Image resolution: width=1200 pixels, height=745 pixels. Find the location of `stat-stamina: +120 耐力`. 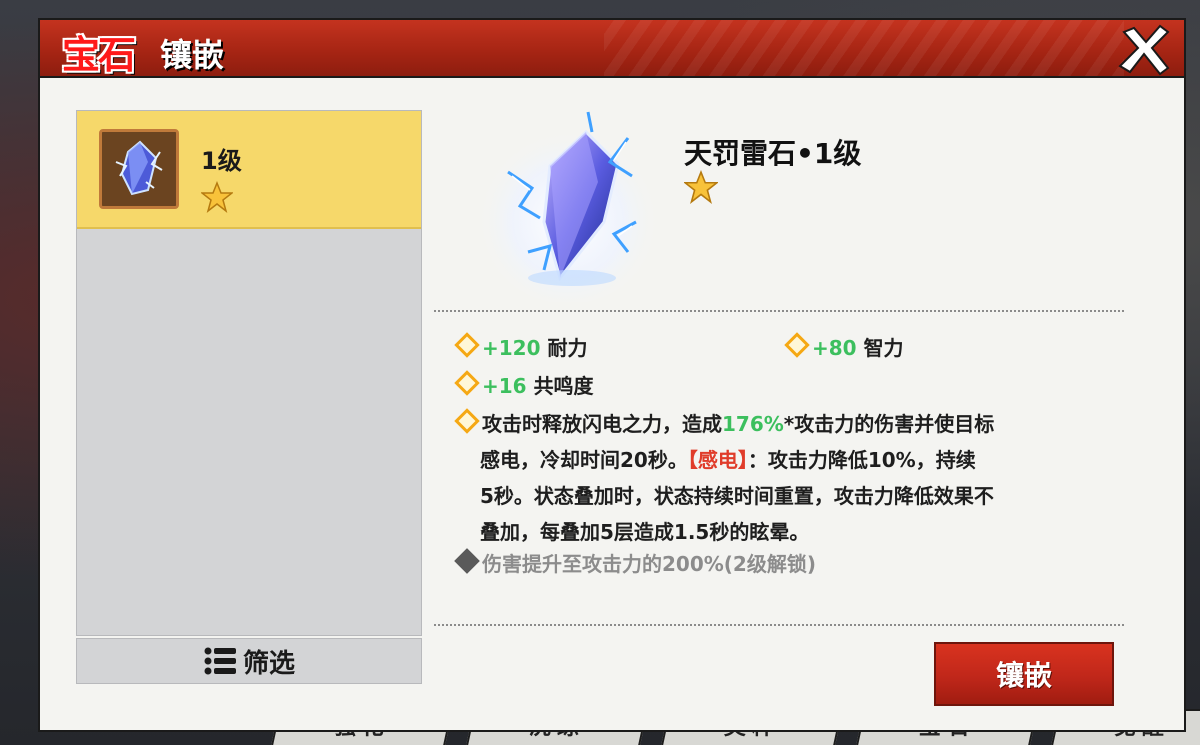

stat-stamina: +120 耐力 is located at coordinates (520, 346).